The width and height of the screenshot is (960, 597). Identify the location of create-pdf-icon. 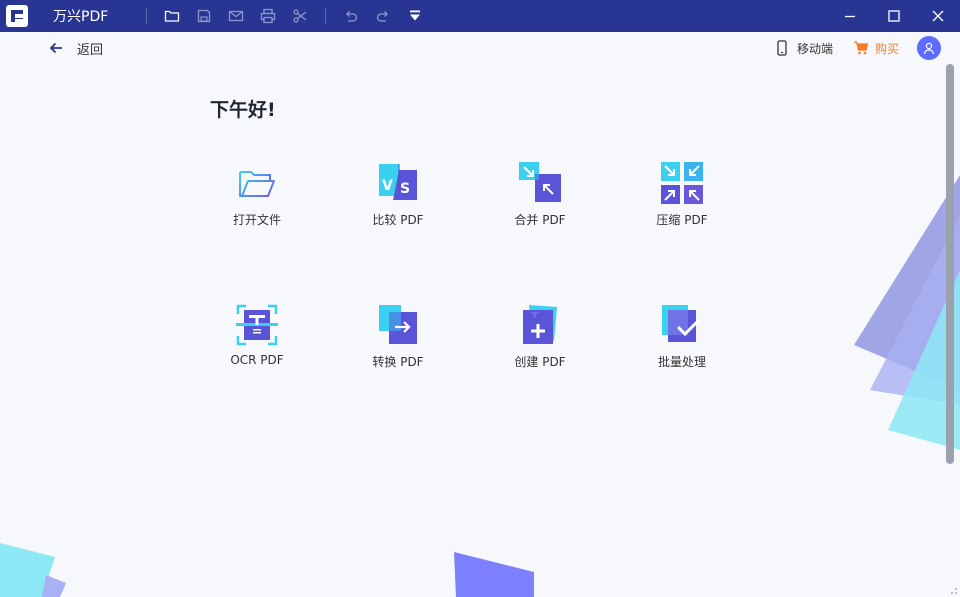
(540, 324).